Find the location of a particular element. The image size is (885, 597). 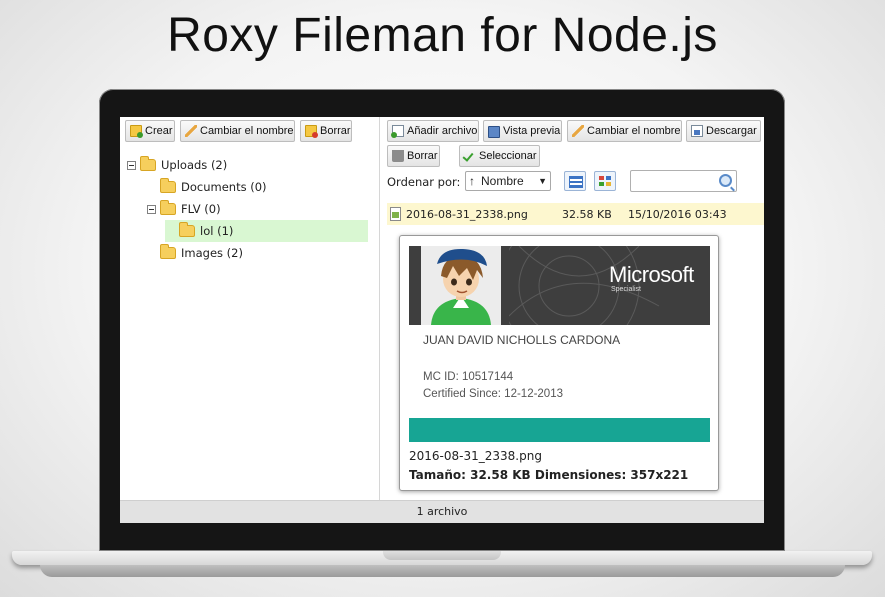

file-size: 32.58 KB is located at coordinates (587, 214).